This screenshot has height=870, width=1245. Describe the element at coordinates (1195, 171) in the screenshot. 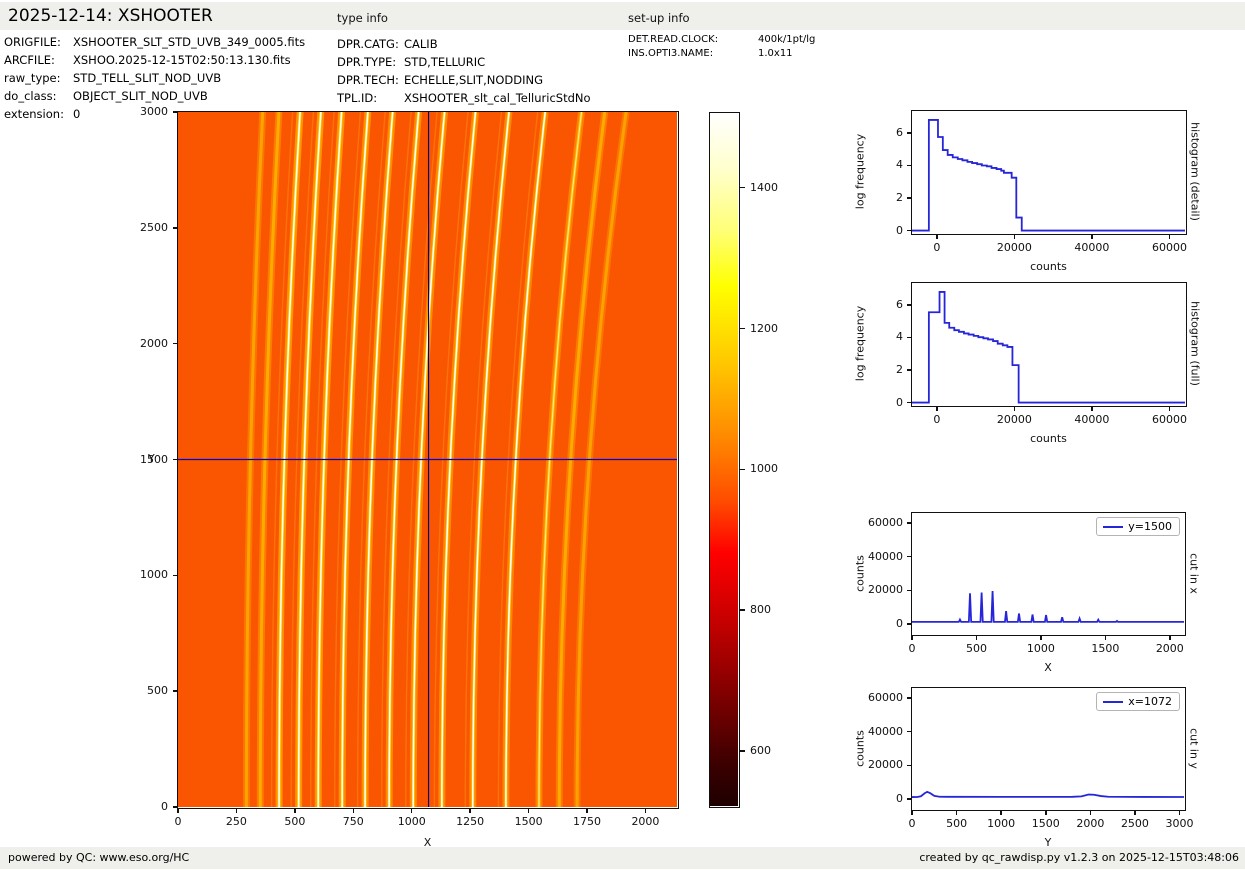

I see `hist-detail-panel-side-label: histogram (detail)` at that location.